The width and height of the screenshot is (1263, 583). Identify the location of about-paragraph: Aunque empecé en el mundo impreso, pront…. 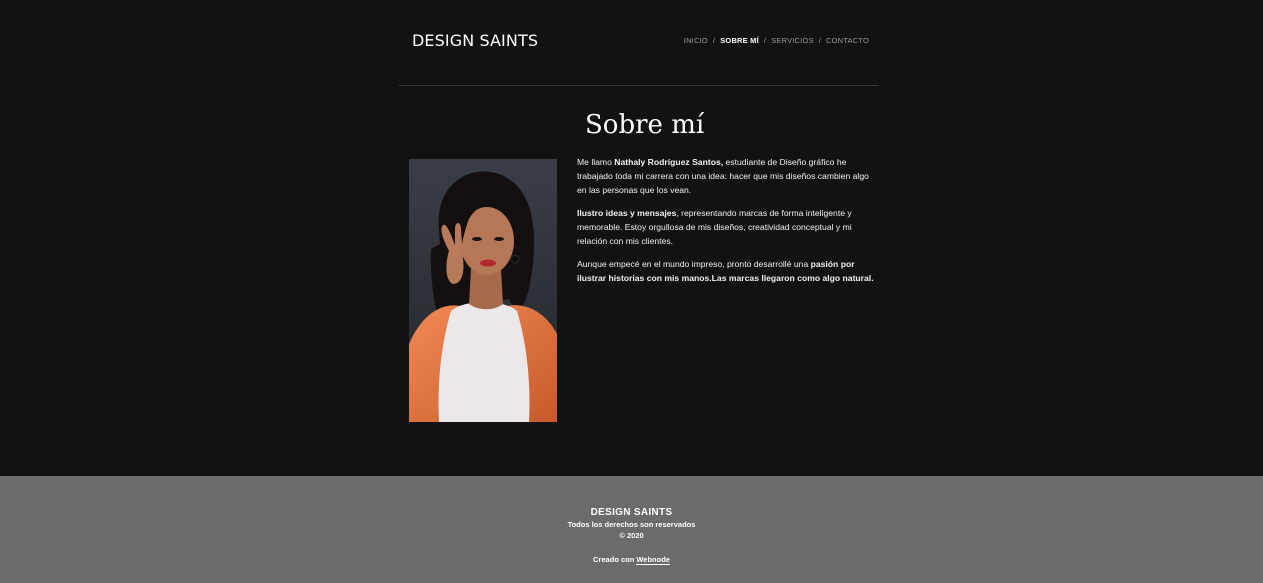
(725, 271).